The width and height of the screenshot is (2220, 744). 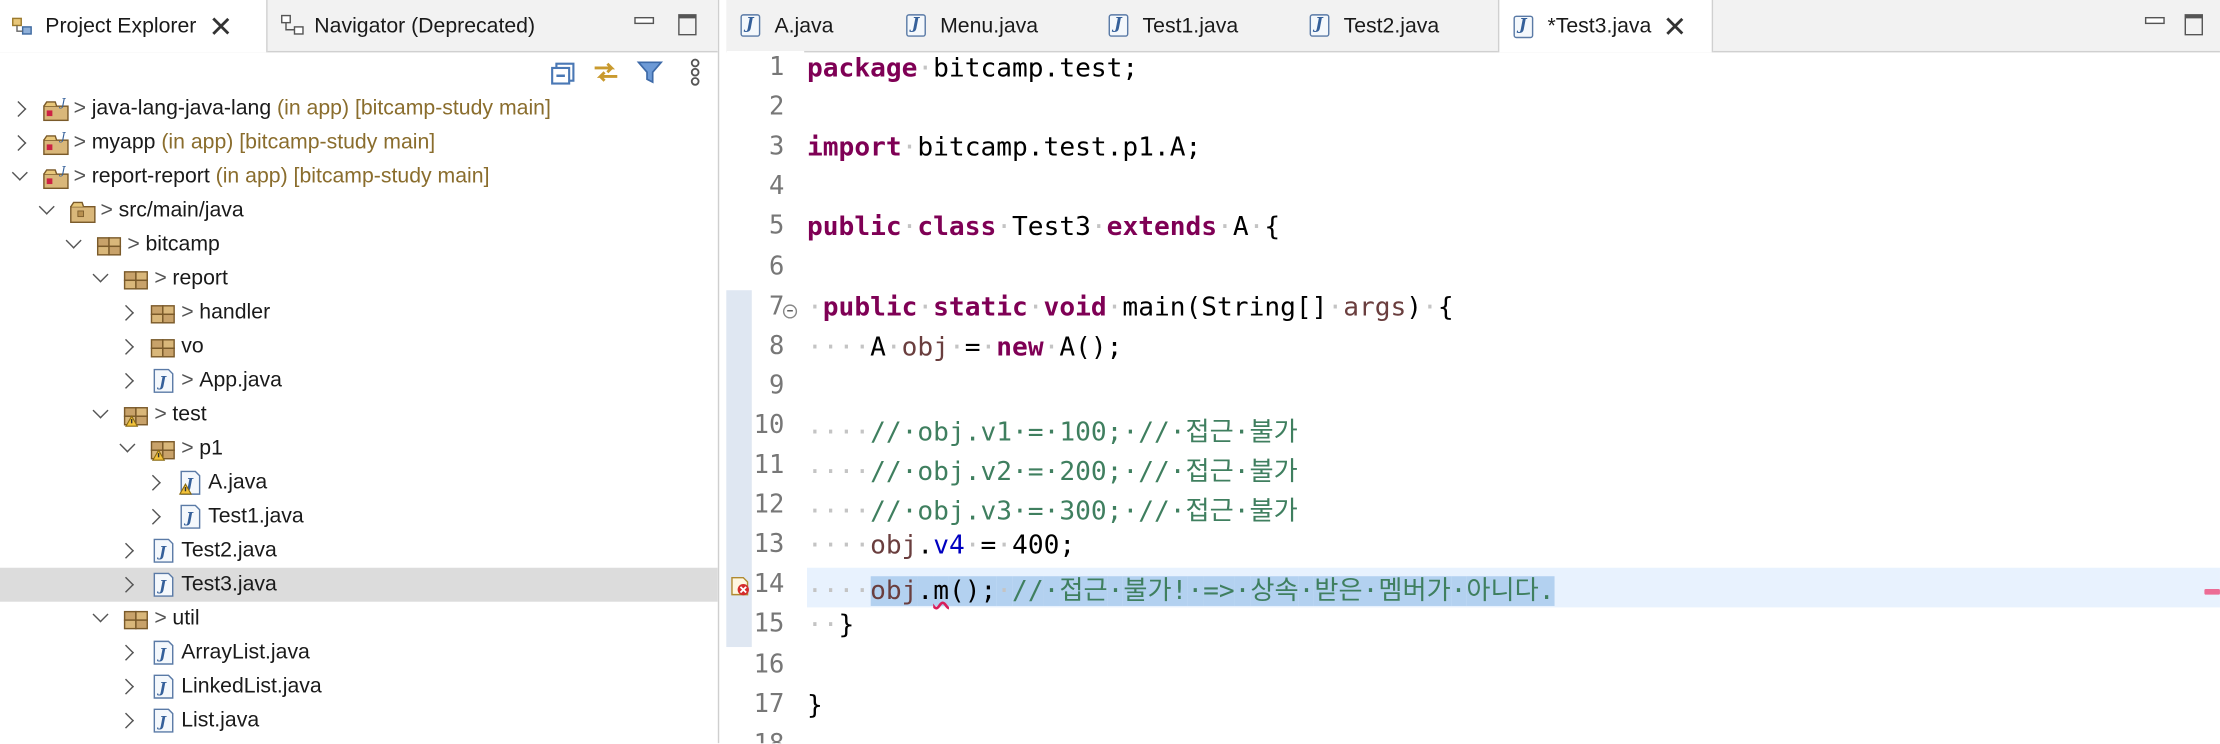 What do you see at coordinates (1396, 25) in the screenshot?
I see `editor-tab-test2-java: Test2.java` at bounding box center [1396, 25].